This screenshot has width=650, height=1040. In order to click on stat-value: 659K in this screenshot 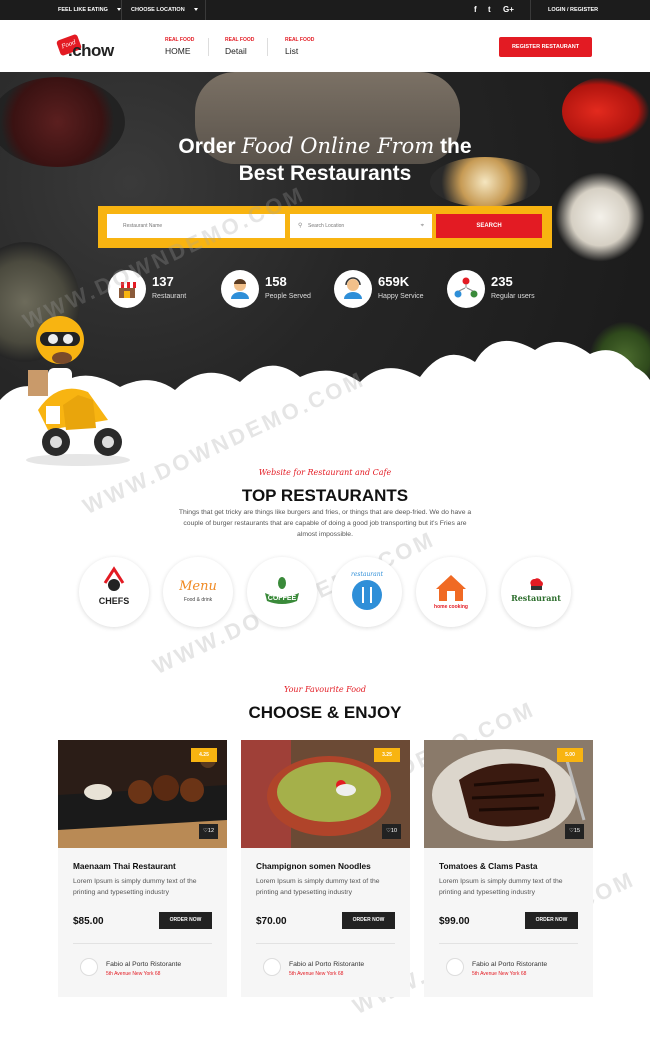, I will do `click(394, 281)`.